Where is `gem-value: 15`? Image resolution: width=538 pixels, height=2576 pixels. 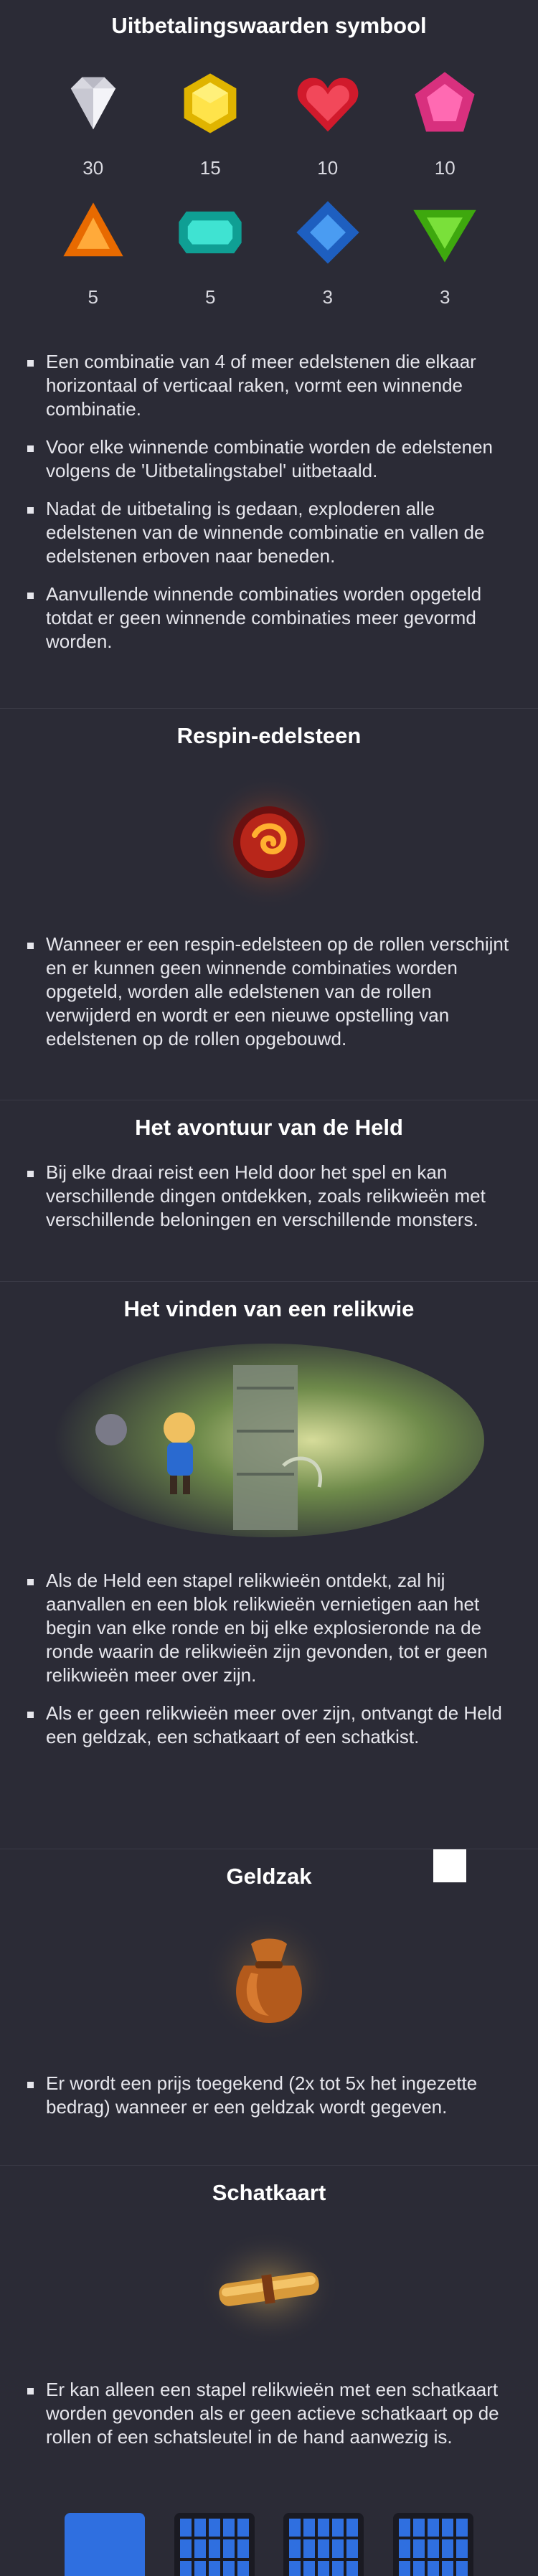
gem-value: 15 is located at coordinates (210, 168).